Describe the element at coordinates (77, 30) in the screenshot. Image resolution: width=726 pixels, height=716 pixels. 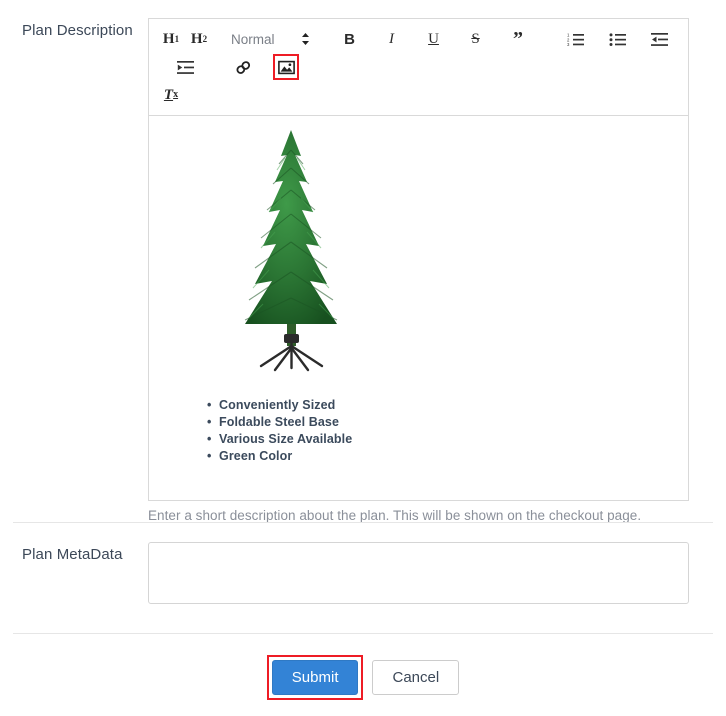
I see `plan-description-label: Plan Description` at that location.